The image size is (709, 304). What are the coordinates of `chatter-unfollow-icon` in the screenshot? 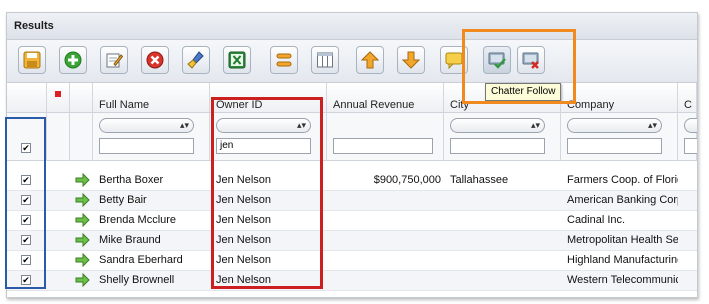 It's located at (530, 60).